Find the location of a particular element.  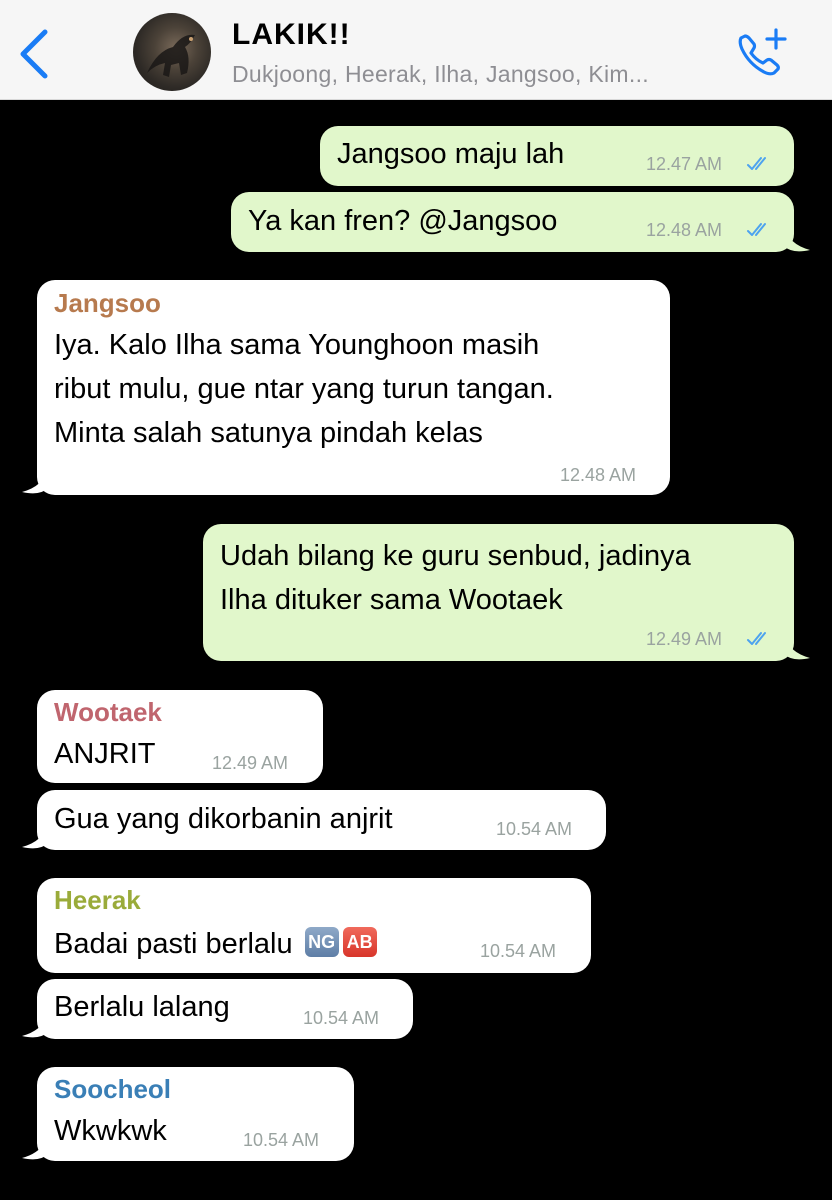

message-text-line: Iya. Kalo Ilha sama Younghoon masih is located at coordinates (297, 345).